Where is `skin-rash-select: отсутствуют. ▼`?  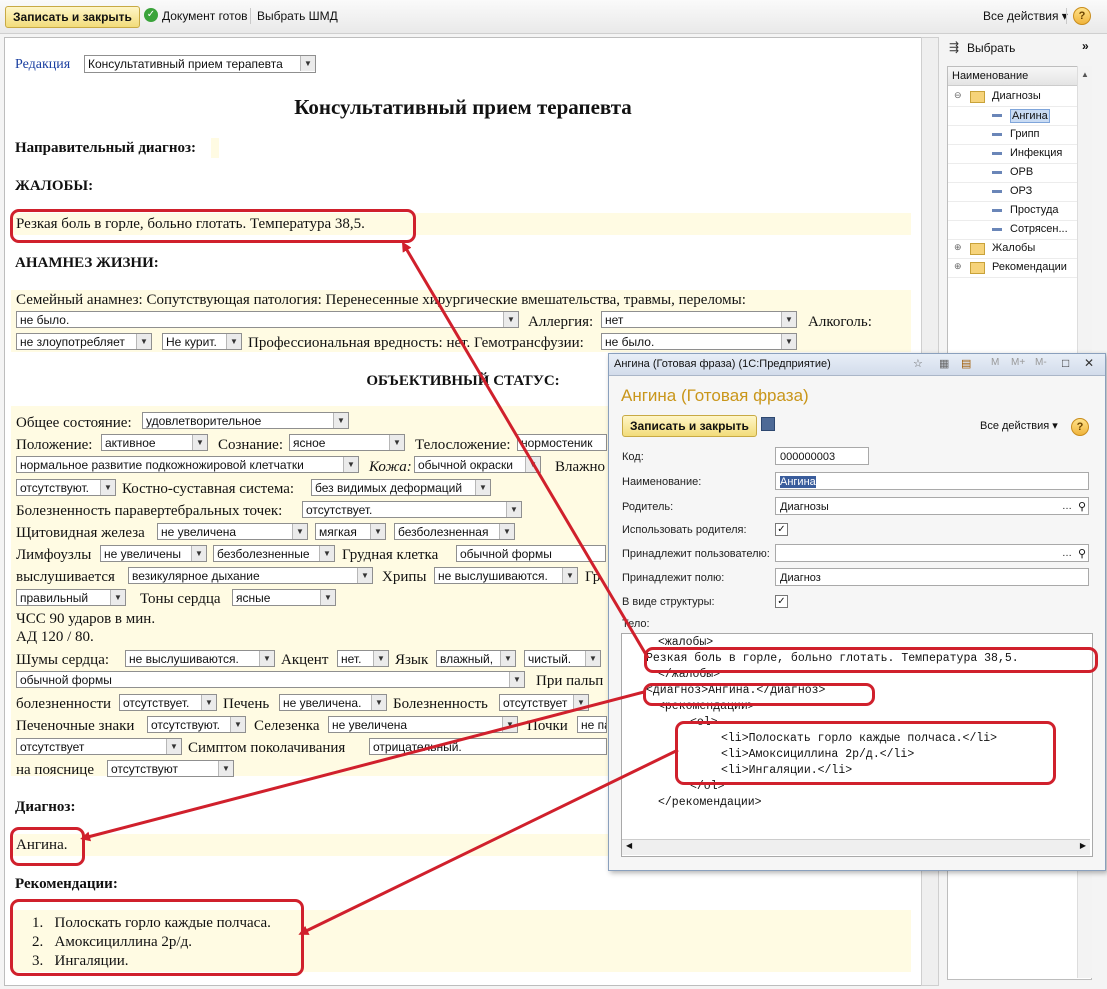
skin-rash-select: отсутствуют. ▼ is located at coordinates (66, 487).